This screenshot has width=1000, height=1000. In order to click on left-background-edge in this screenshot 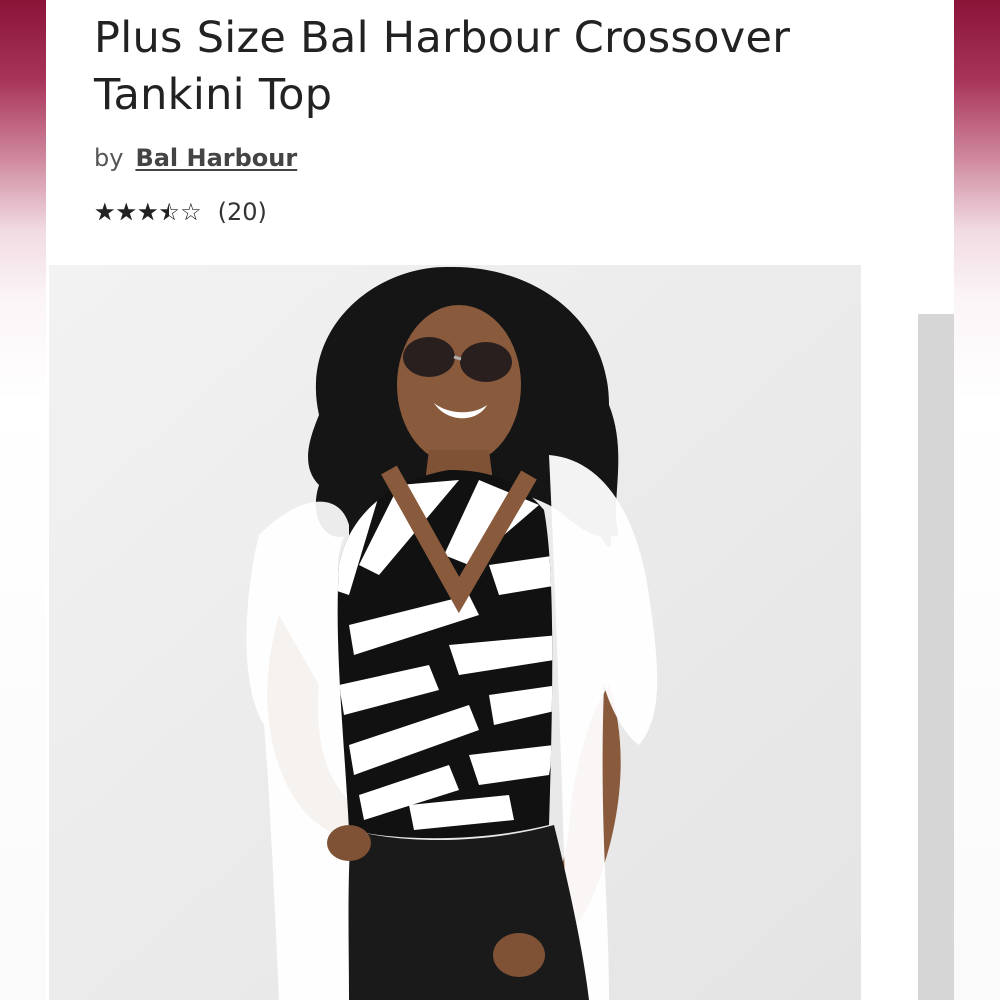, I will do `click(23, 500)`.